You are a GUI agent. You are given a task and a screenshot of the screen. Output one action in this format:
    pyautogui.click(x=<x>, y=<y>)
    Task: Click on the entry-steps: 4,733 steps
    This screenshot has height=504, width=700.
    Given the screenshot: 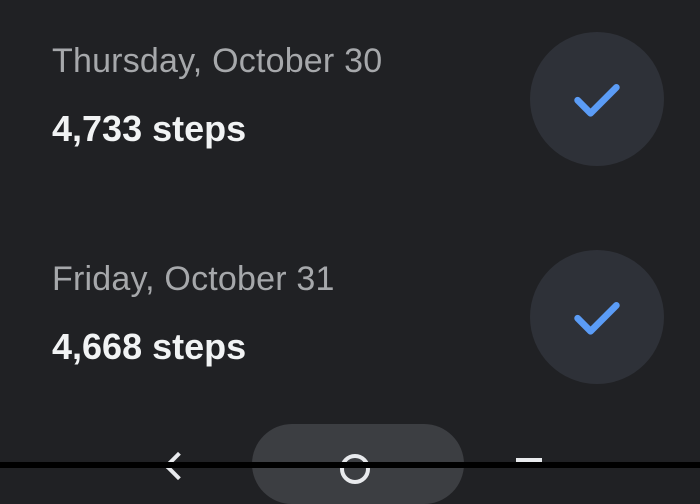 What is the action you would take?
    pyautogui.click(x=149, y=128)
    